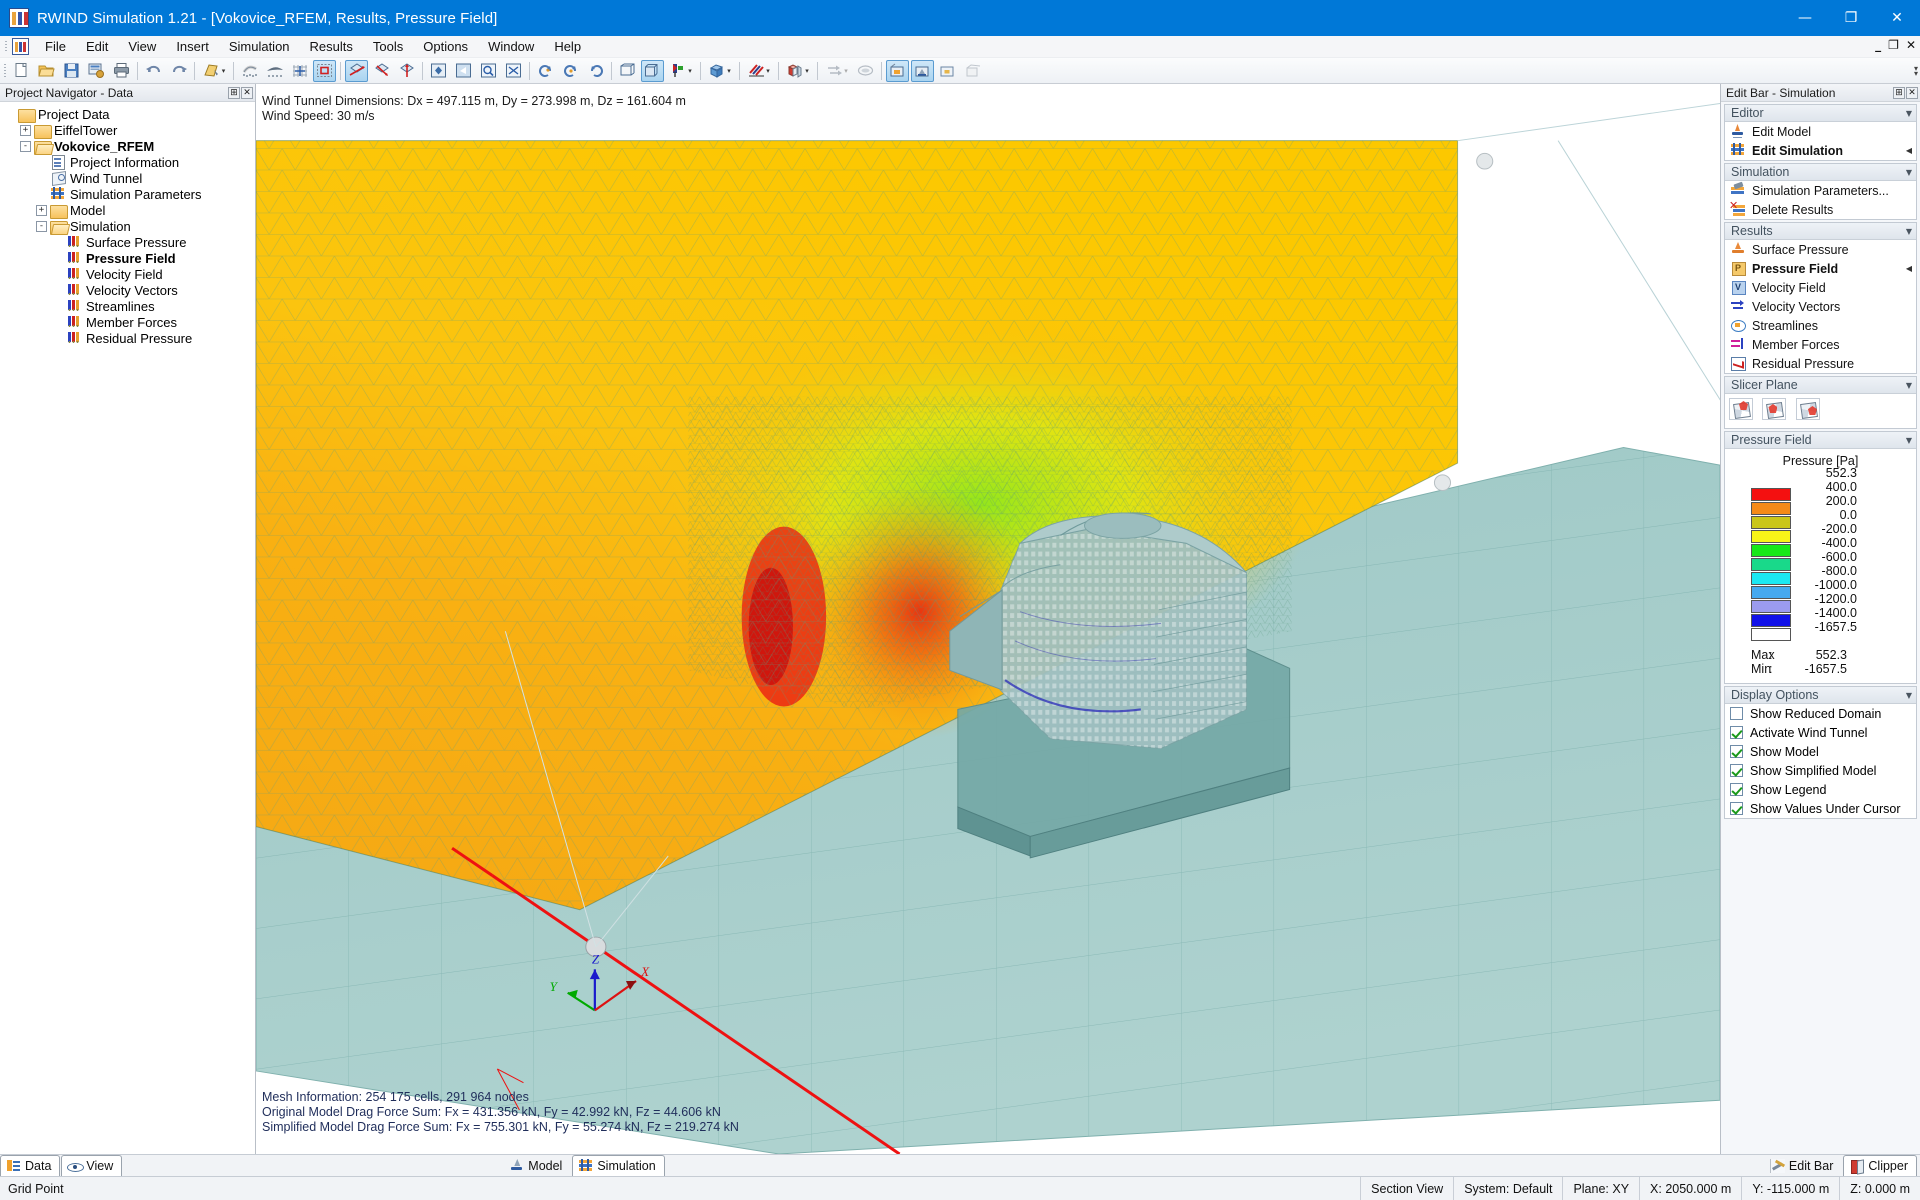 The image size is (1920, 1200). What do you see at coordinates (356, 70) in the screenshot?
I see `rotate-view-x-icon` at bounding box center [356, 70].